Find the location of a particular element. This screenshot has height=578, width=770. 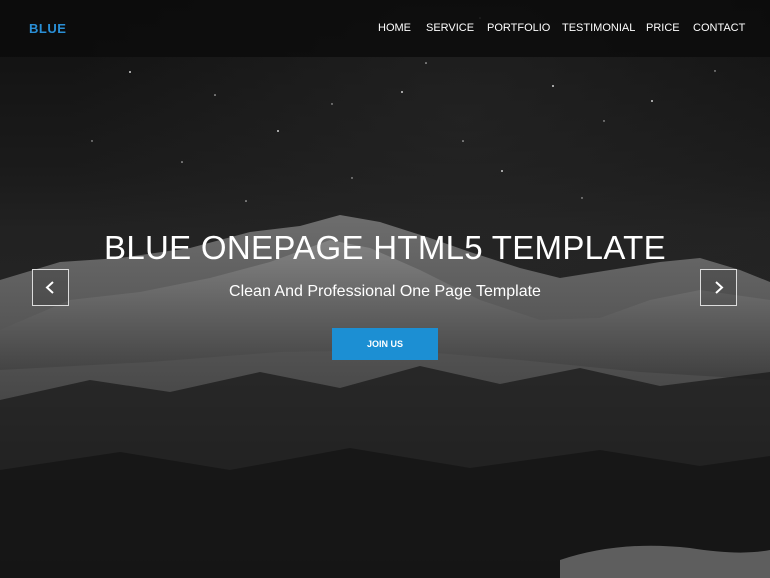

nav-item-portfolio: PORTFOLIO is located at coordinates (518, 28).